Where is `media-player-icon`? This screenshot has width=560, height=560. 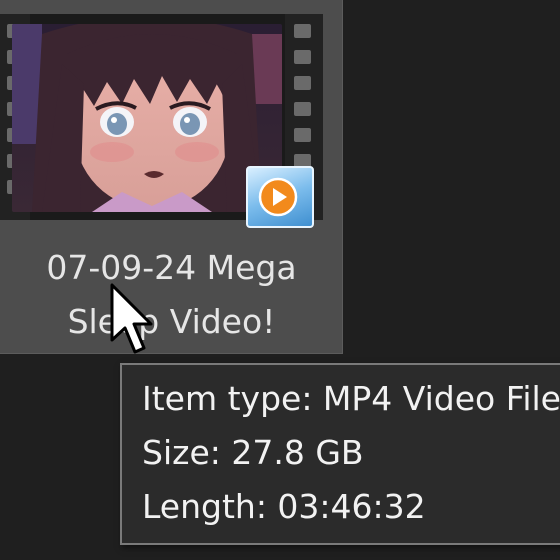
media-player-icon is located at coordinates (280, 197).